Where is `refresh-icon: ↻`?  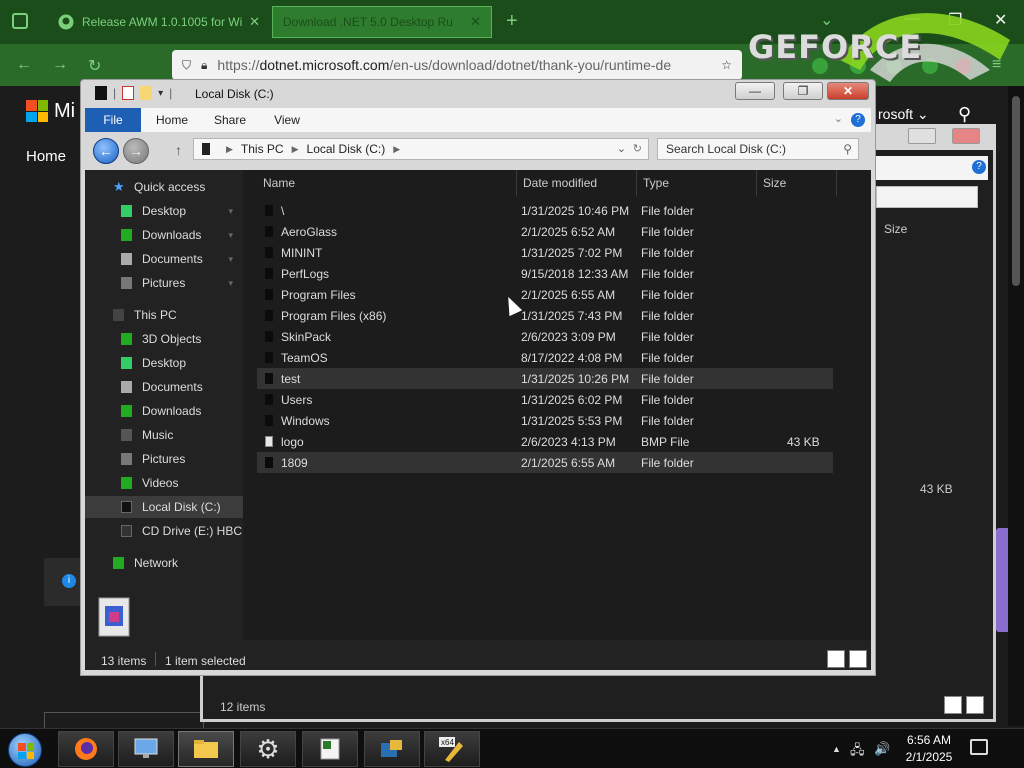 refresh-icon: ↻ is located at coordinates (637, 148).